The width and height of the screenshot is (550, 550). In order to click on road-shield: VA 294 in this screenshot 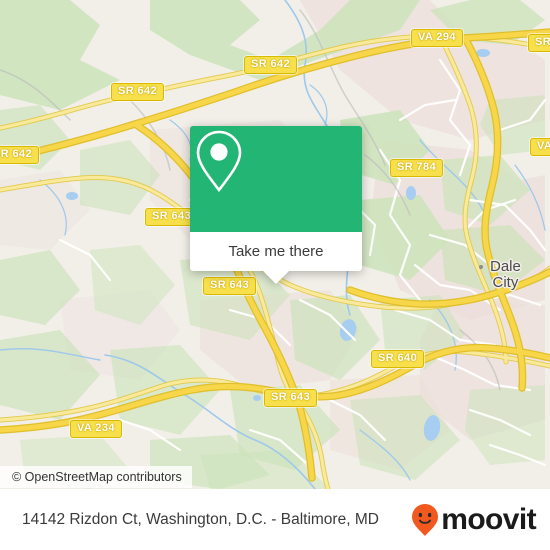, I will do `click(437, 38)`.